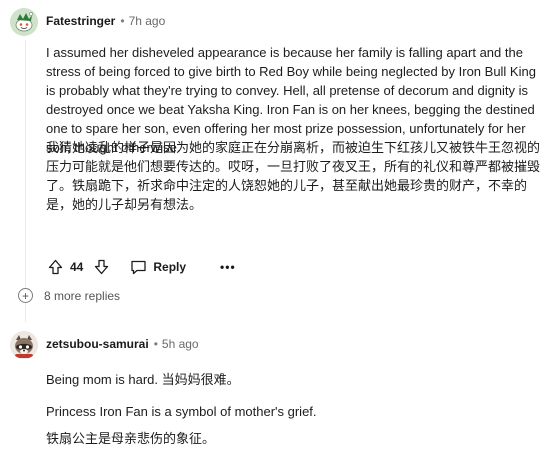  I want to click on reply-button: Reply, so click(158, 267).